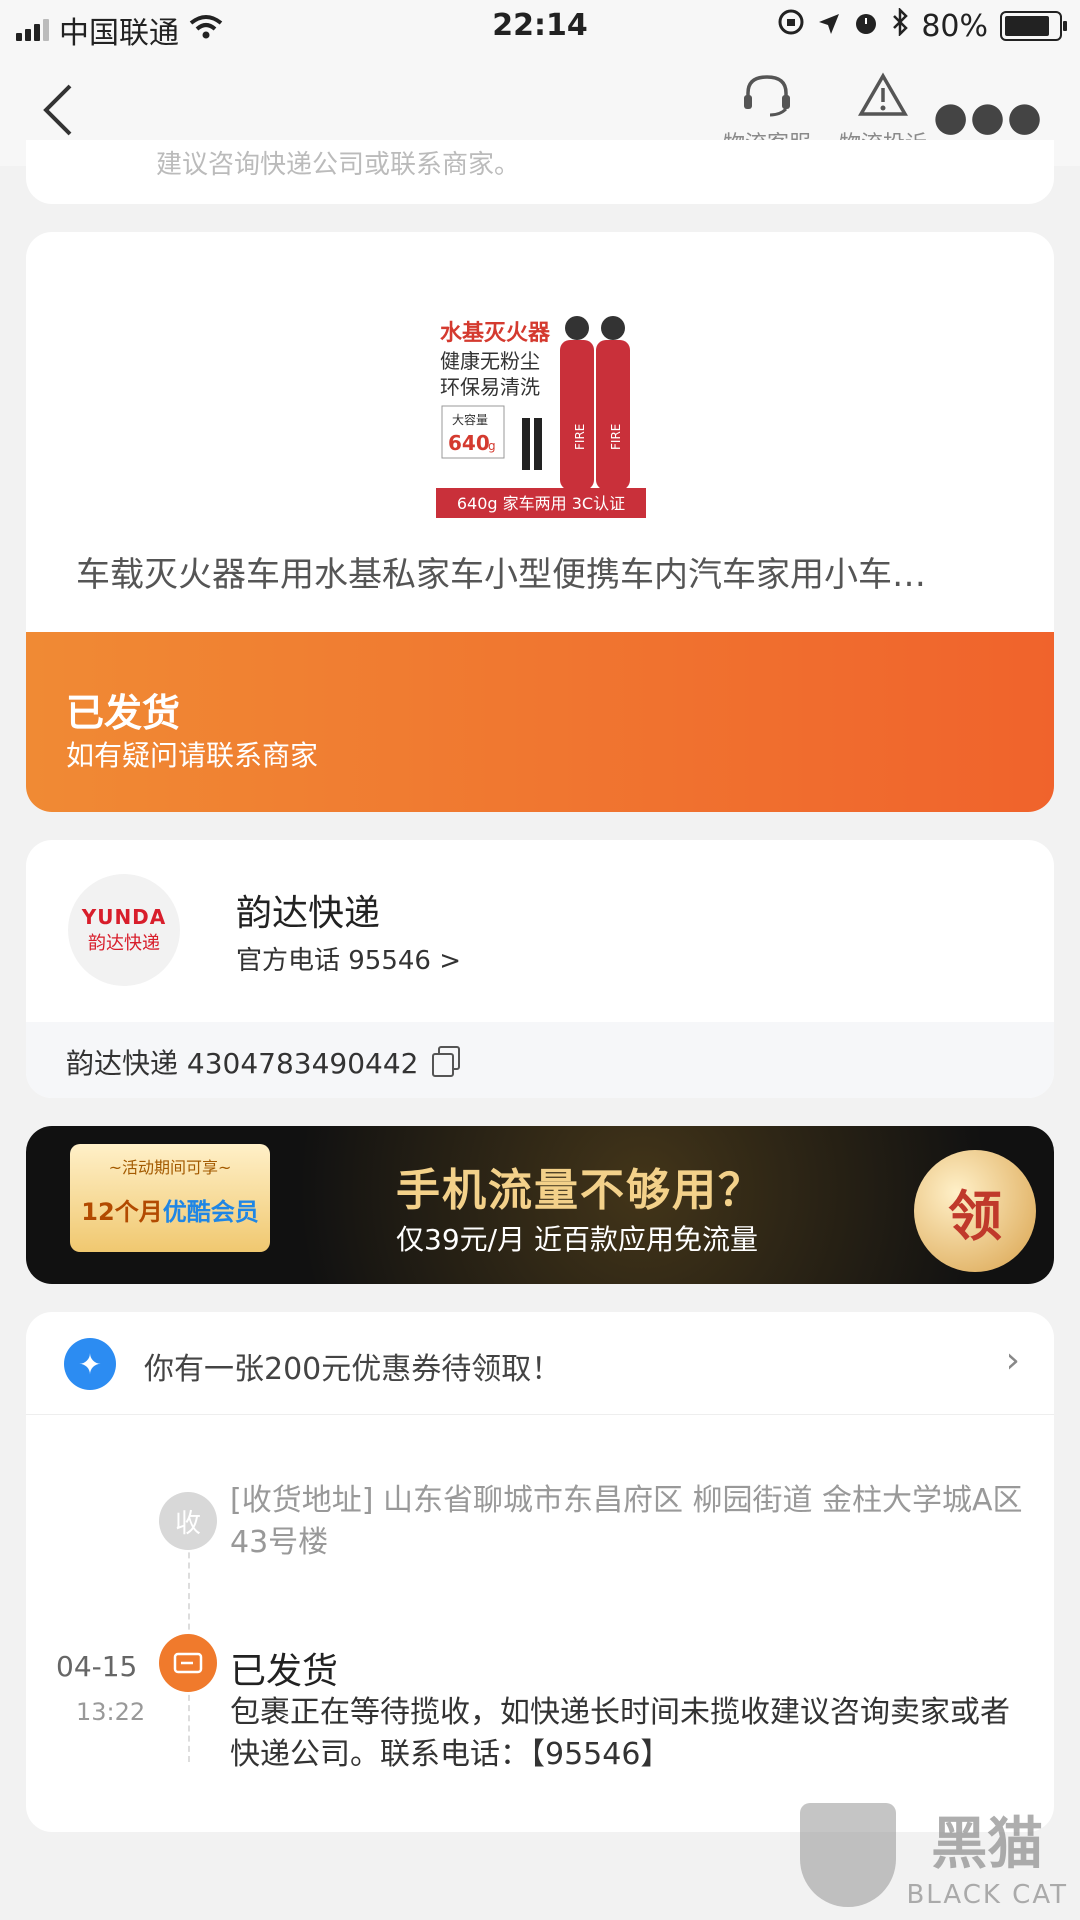 This screenshot has width=1080, height=1920. I want to click on shipped-dot-icon, so click(188, 1663).